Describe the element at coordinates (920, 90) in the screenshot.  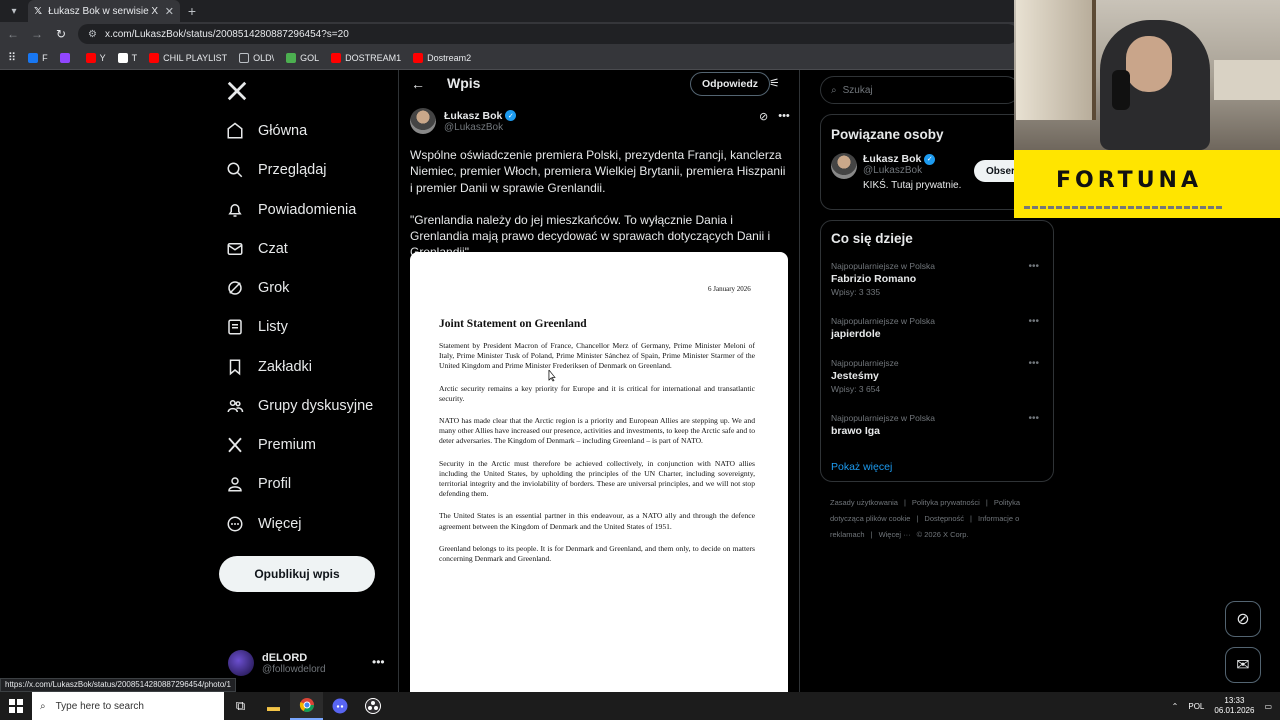
I see `search-input: ⌕ Szukaj` at that location.